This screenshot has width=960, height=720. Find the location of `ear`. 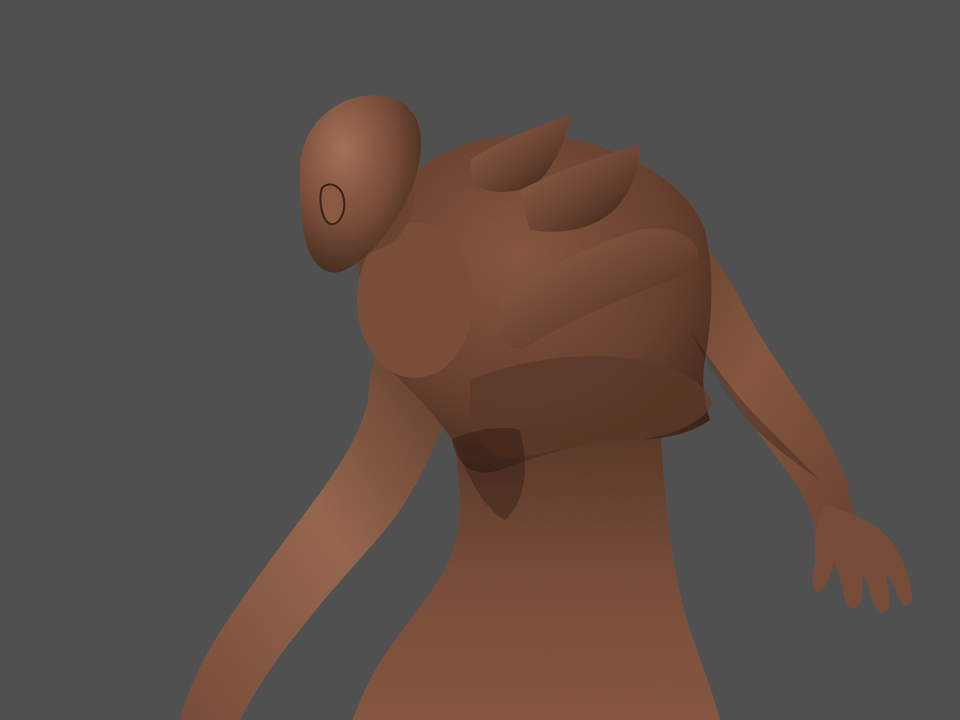

ear is located at coordinates (332, 204).